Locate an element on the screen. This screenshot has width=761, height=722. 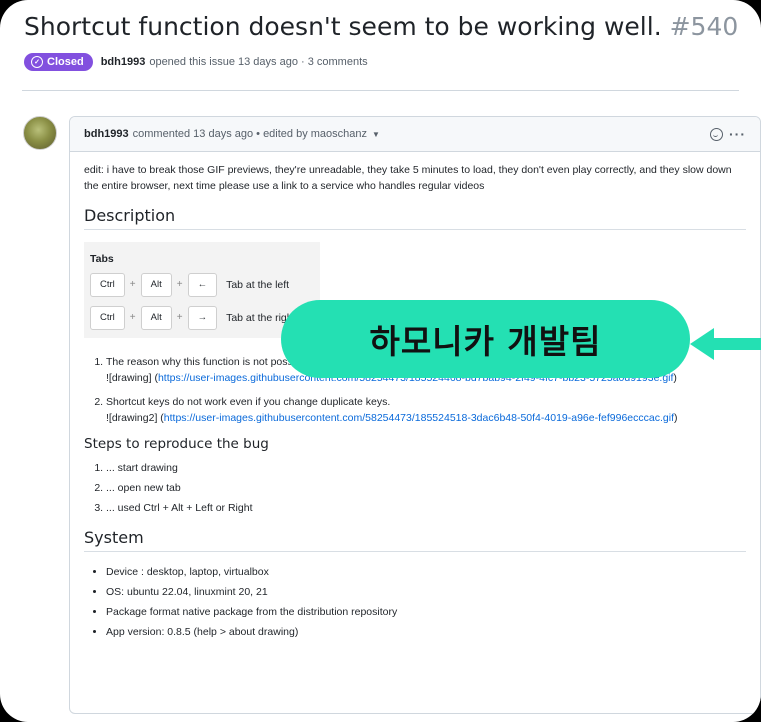
status-label: Closed is located at coordinates (65, 62).